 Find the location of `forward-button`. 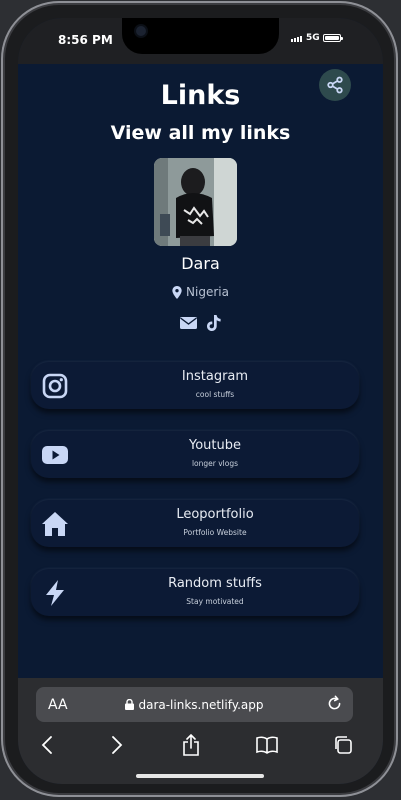

forward-button is located at coordinates (117, 745).